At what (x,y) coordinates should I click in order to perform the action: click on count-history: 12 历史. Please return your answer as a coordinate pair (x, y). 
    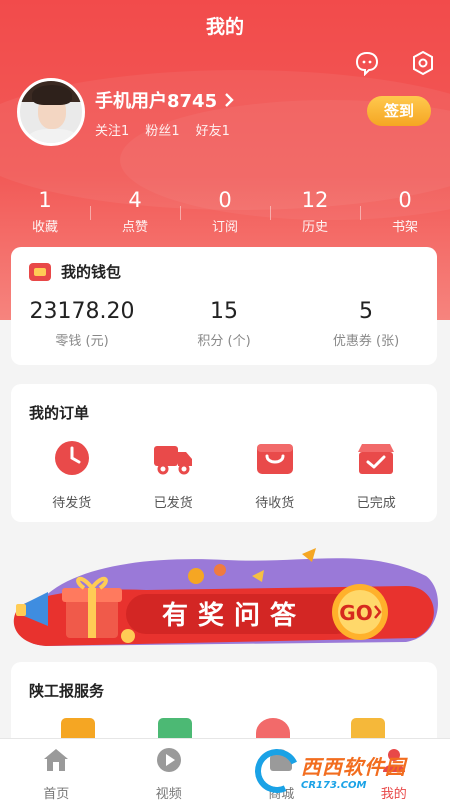
    Looking at the image, I should click on (315, 212).